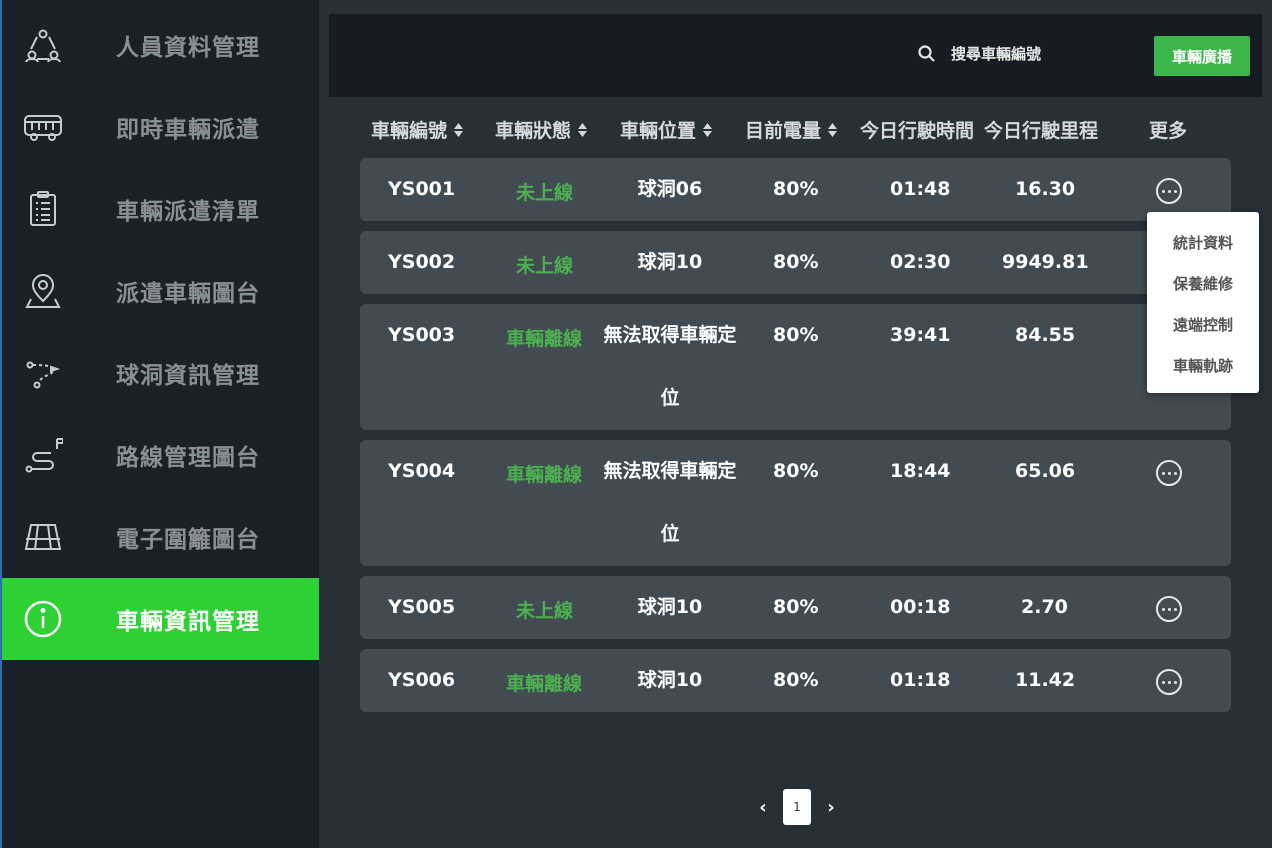 This screenshot has height=848, width=1272. Describe the element at coordinates (422, 680) in the screenshot. I see `vehicle-id: YS006` at that location.